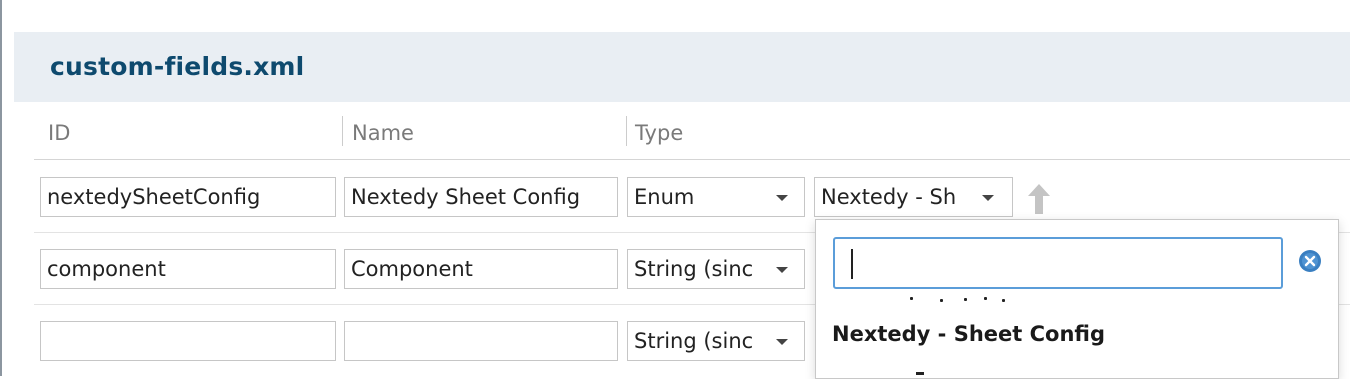 This screenshot has height=379, width=1350. What do you see at coordinates (177, 66) in the screenshot?
I see `page-title: custom-fields.xml` at bounding box center [177, 66].